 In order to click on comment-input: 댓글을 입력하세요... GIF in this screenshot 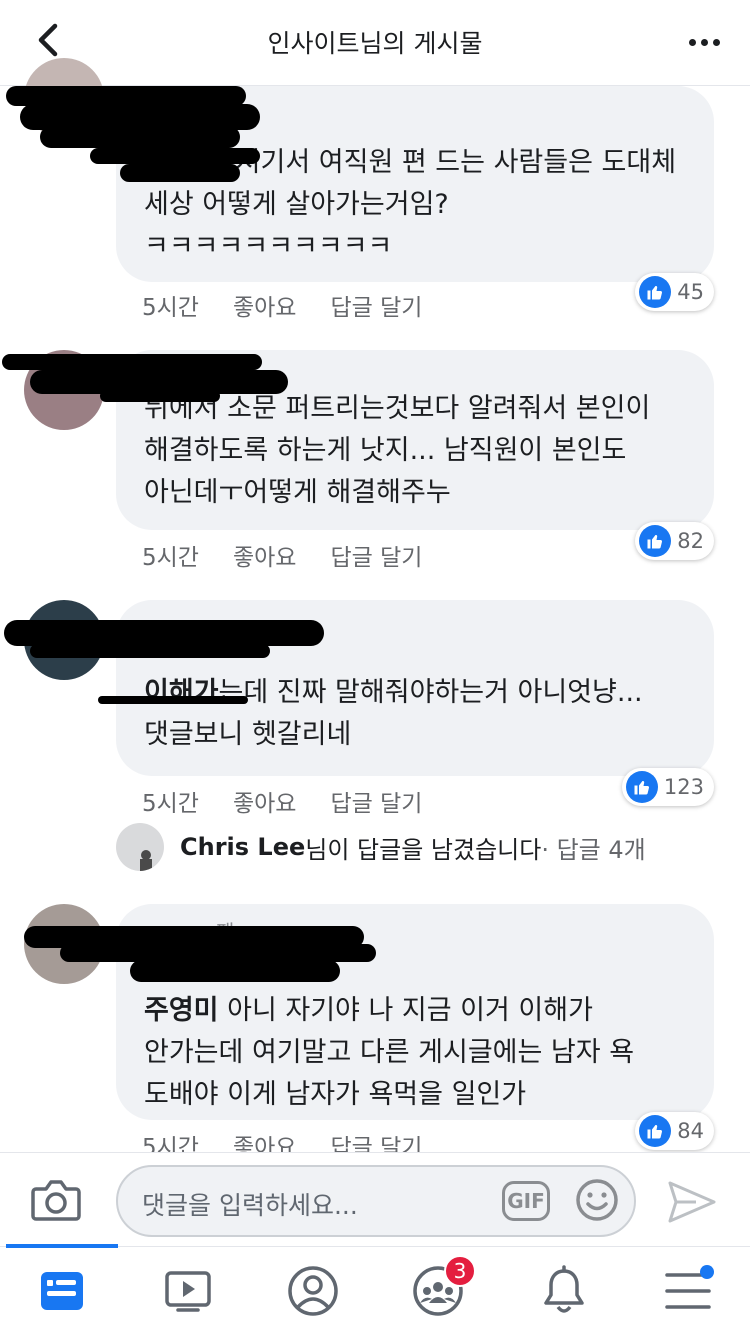, I will do `click(376, 1201)`.